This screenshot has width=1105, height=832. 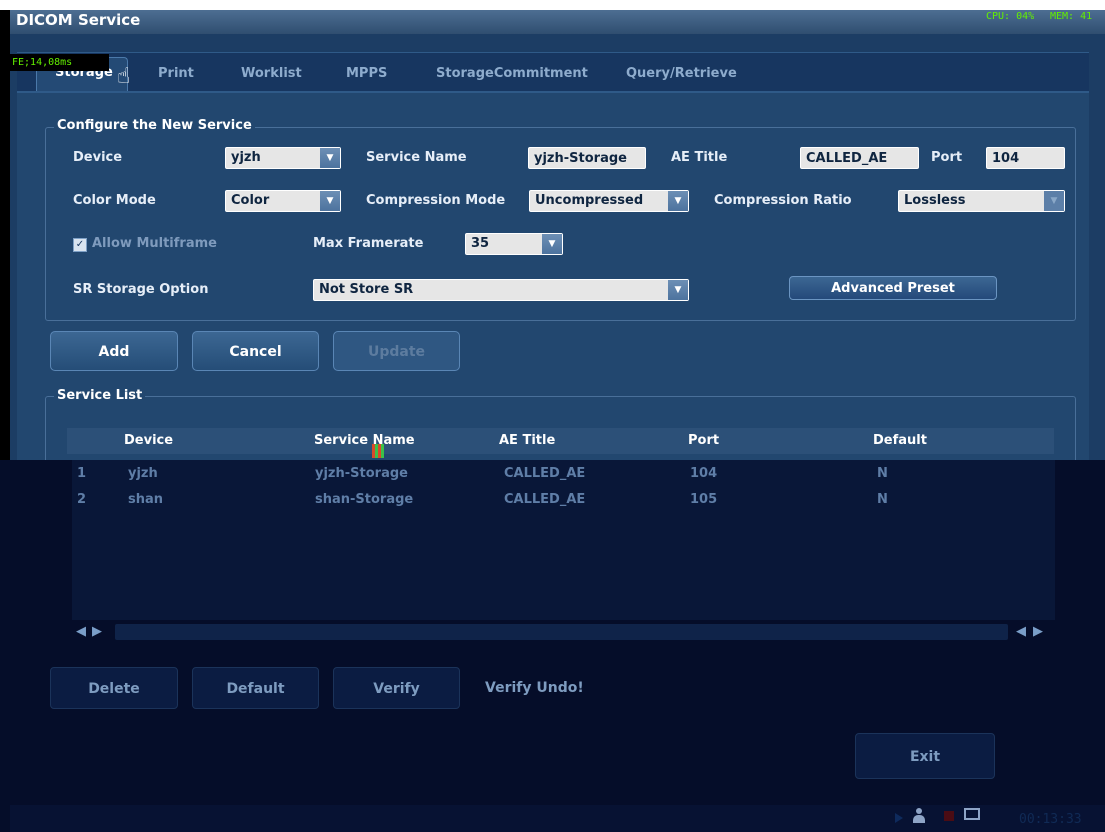 What do you see at coordinates (480, 243) in the screenshot?
I see `max-framerate-value: 35` at bounding box center [480, 243].